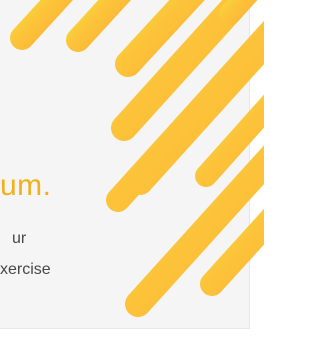  I want to click on card-body-line-2: xercise, so click(25, 269).